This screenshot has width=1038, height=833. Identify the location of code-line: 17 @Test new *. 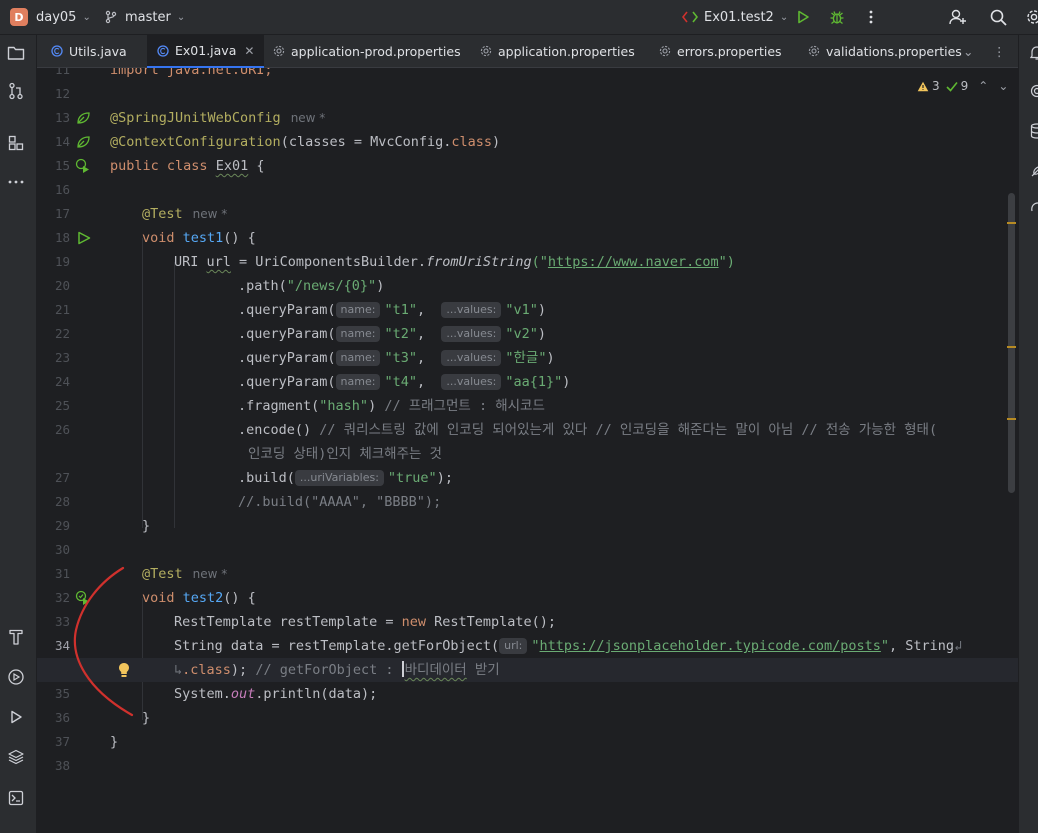
(527, 214).